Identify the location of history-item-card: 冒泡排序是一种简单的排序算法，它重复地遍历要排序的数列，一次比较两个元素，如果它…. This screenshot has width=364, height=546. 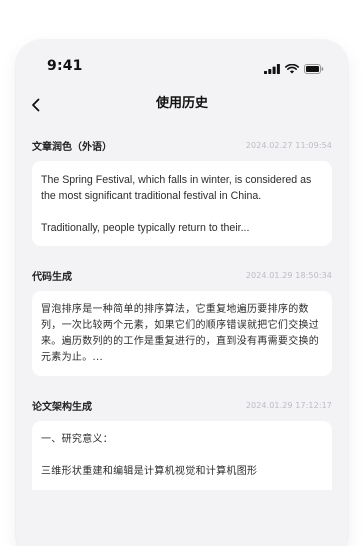
(182, 333).